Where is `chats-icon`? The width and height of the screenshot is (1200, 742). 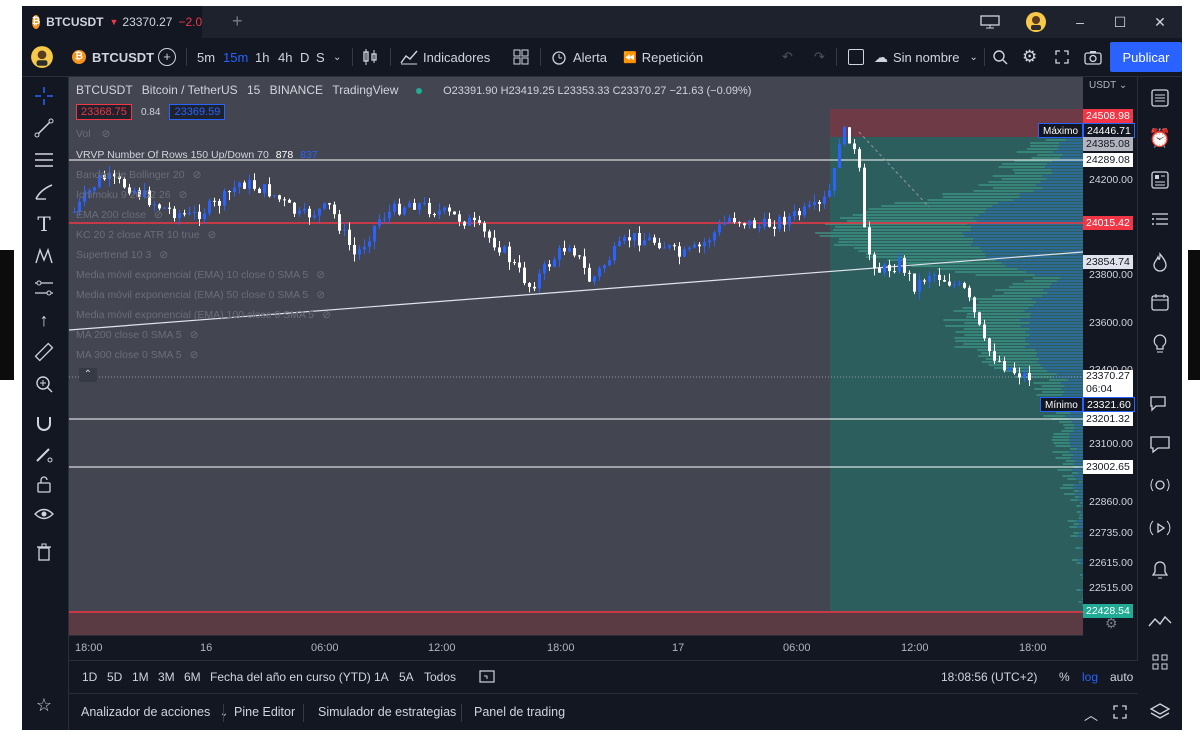 chats-icon is located at coordinates (1160, 404).